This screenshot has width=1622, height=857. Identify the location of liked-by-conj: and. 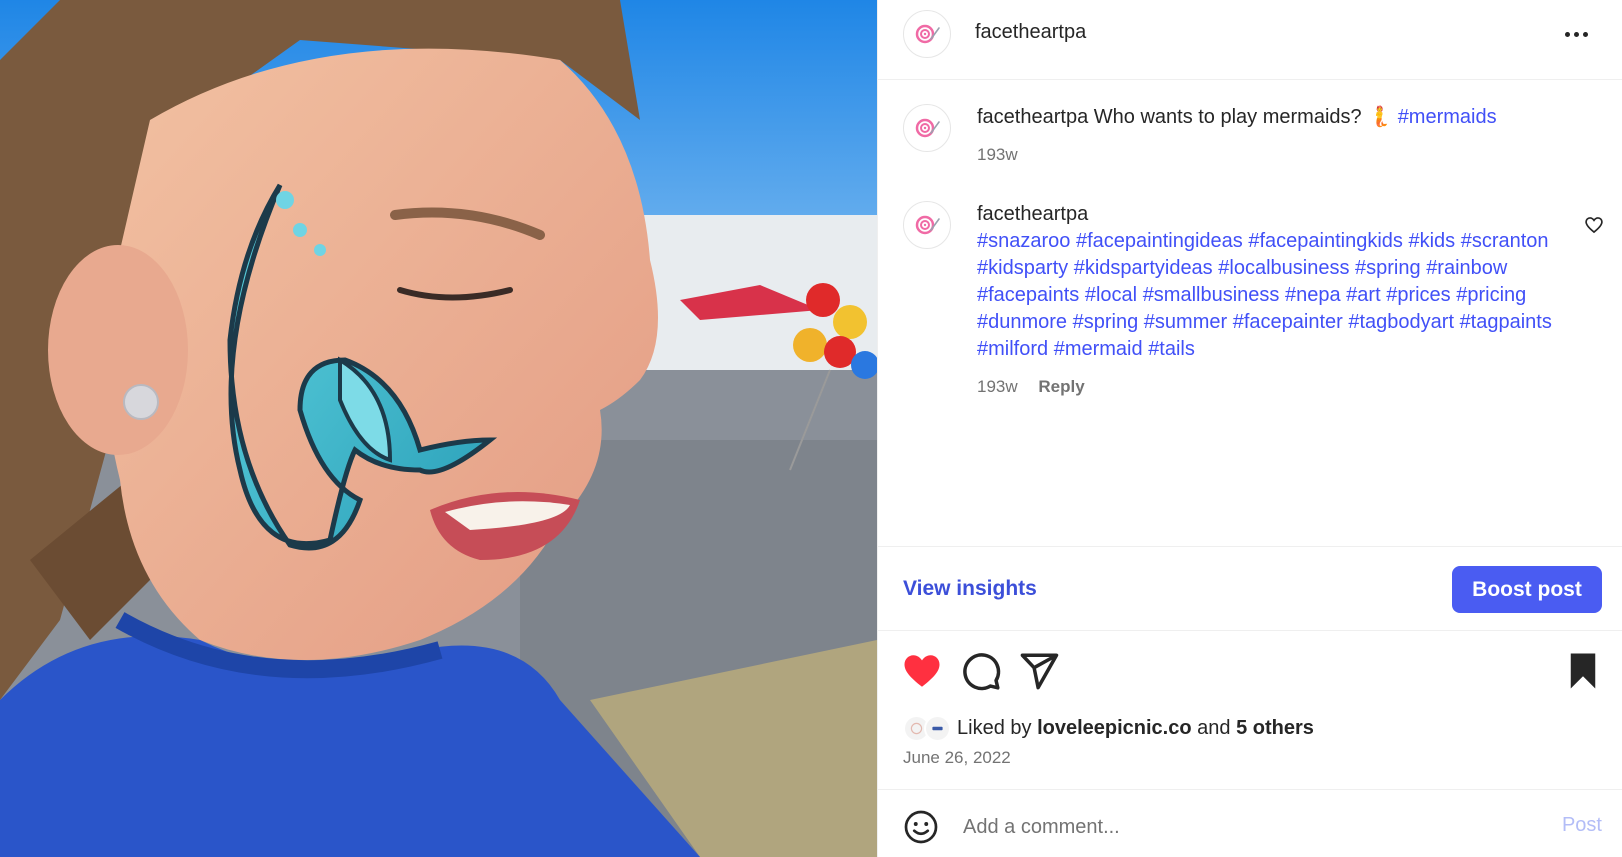
(1214, 727).